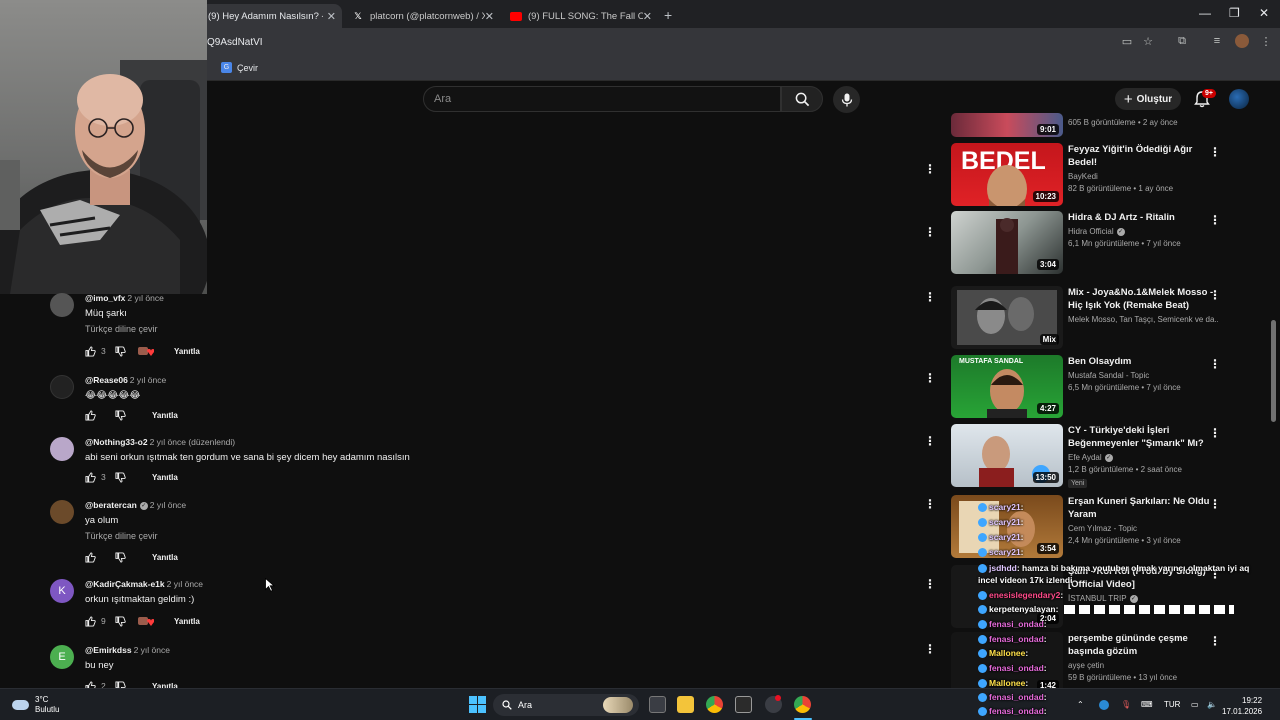  I want to click on scrollbar-thumb, so click(1273, 371).